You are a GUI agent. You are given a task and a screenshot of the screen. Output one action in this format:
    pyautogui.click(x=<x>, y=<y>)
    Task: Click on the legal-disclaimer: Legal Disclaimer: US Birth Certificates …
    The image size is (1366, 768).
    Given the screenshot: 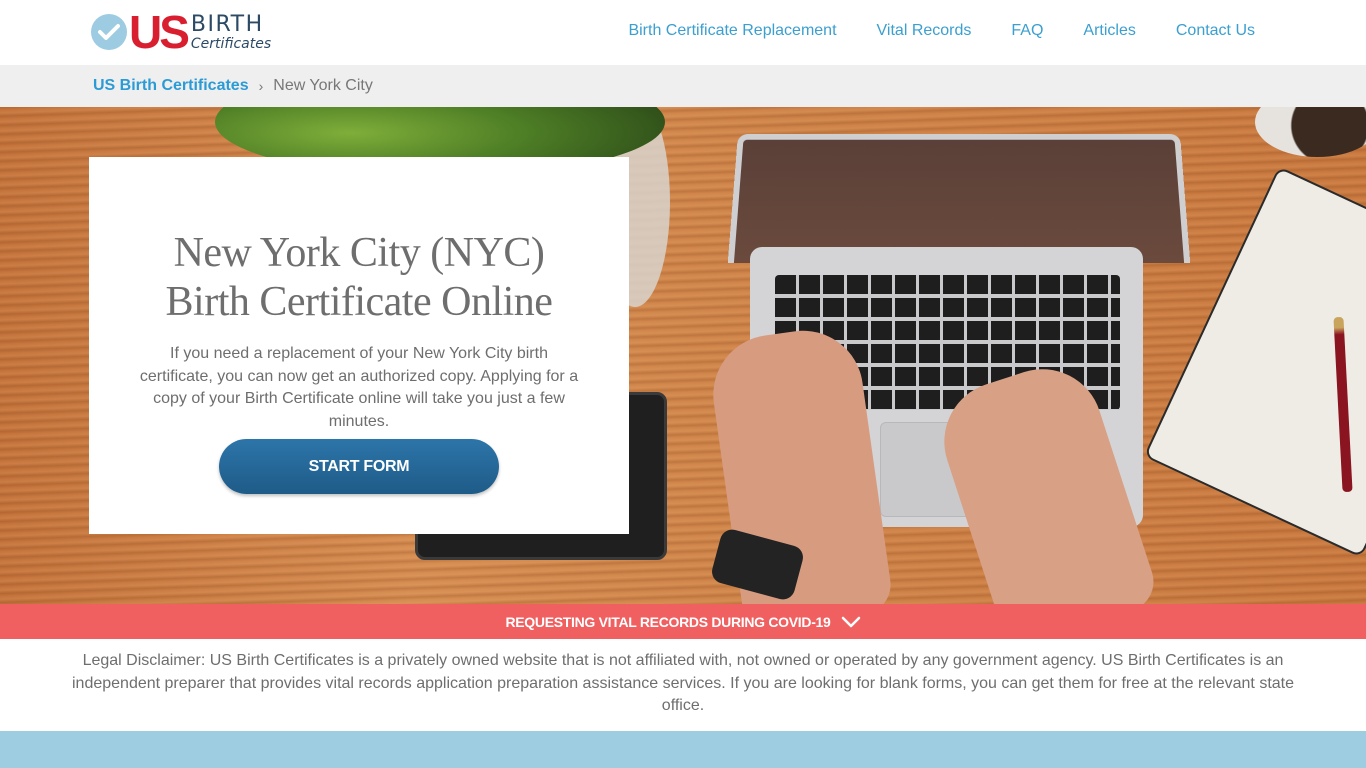 What is the action you would take?
    pyautogui.click(x=683, y=683)
    